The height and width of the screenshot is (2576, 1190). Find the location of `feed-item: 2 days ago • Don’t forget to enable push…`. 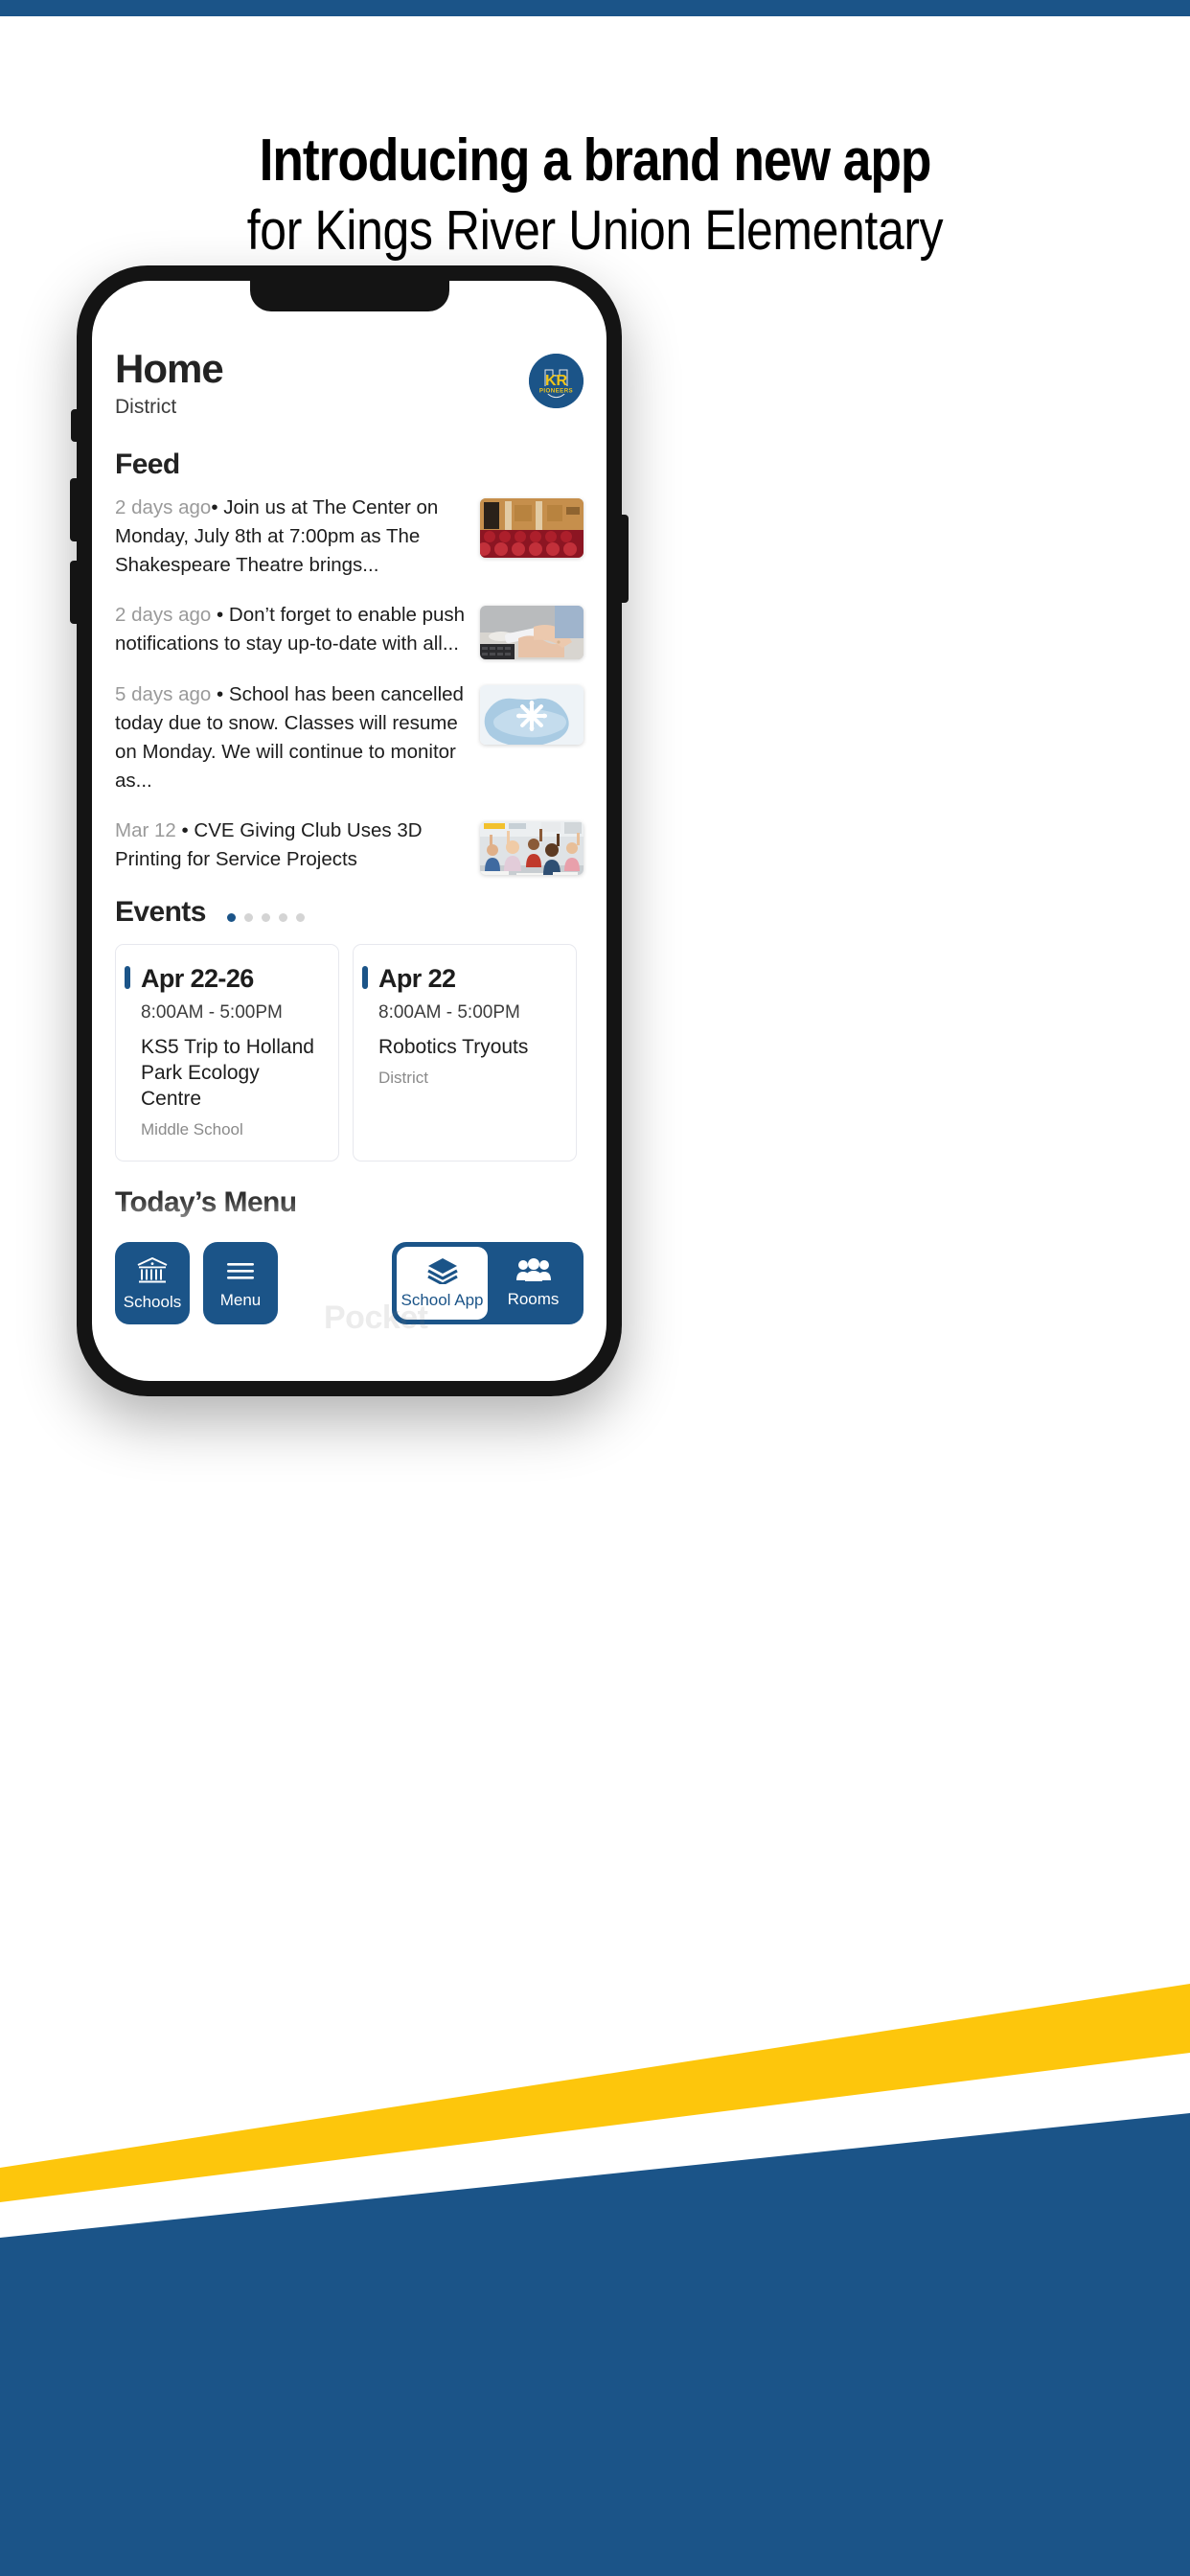

feed-item: 2 days ago • Don’t forget to enable push… is located at coordinates (350, 630).